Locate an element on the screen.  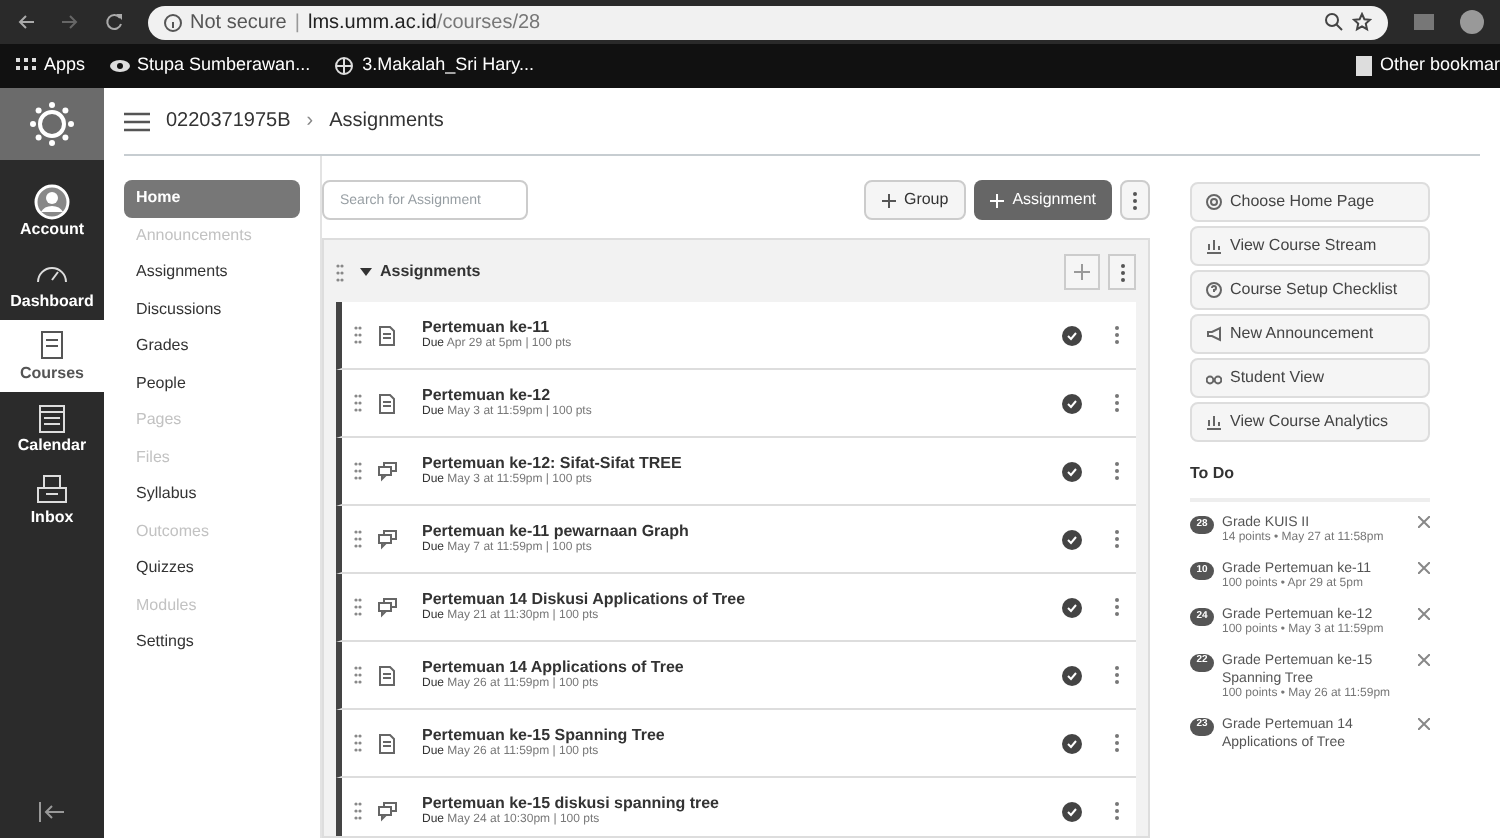
back-icon is located at coordinates (26, 22).